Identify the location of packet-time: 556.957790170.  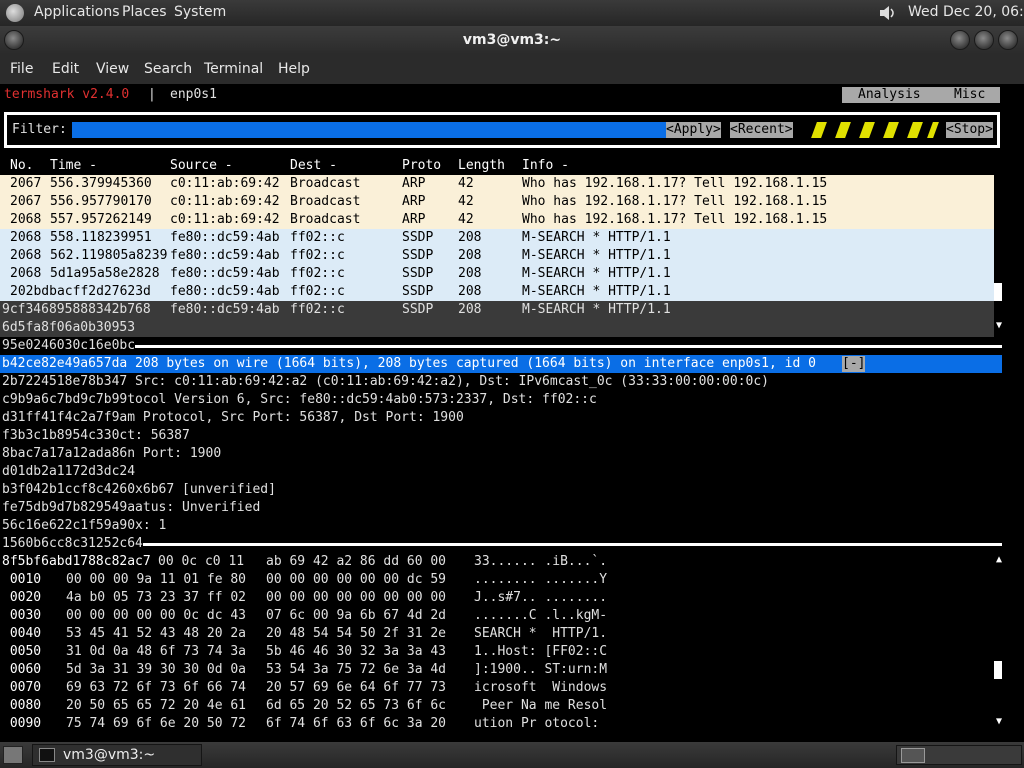
(101, 201).